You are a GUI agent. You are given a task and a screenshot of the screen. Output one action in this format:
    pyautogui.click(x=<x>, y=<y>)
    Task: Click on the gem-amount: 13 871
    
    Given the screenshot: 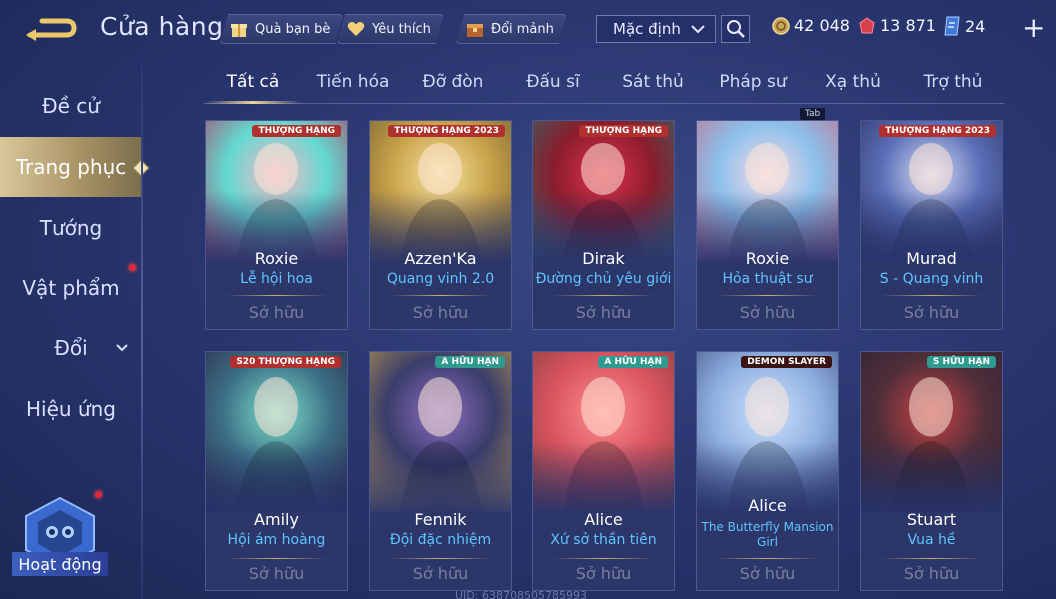 What is the action you would take?
    pyautogui.click(x=908, y=25)
    